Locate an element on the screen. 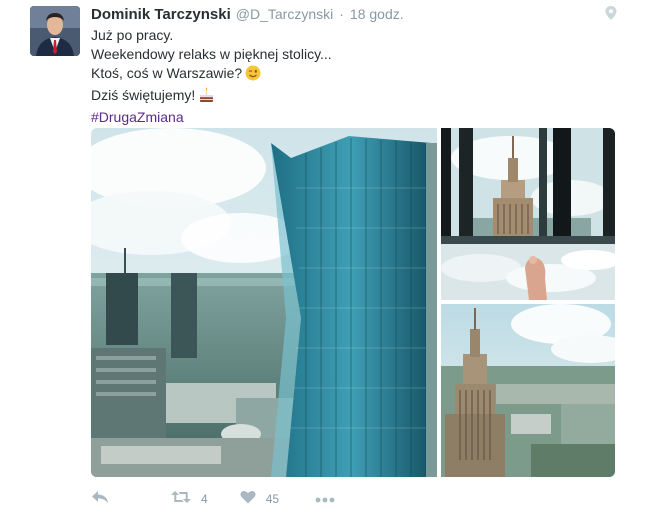  tweet-line-1: Już po pracy. is located at coordinates (132, 35).